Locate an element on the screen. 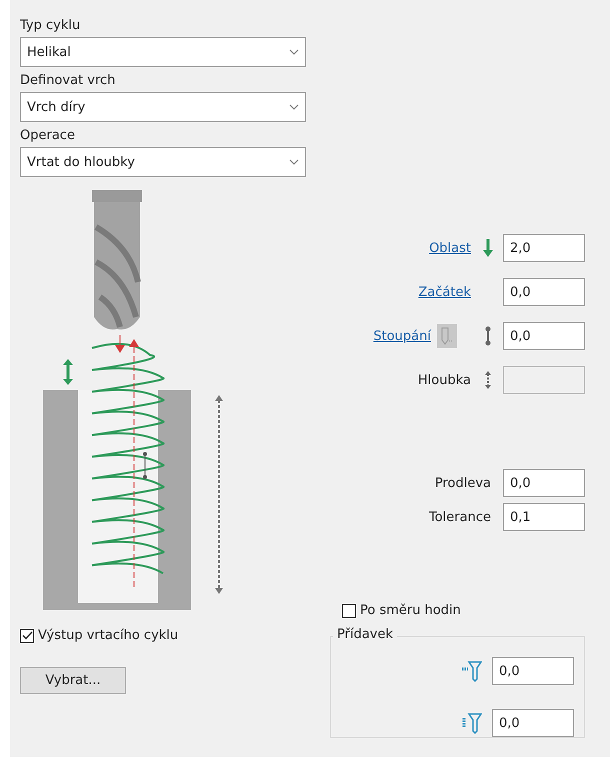 The height and width of the screenshot is (762, 610). retract-arrow-icon is located at coordinates (68, 372).